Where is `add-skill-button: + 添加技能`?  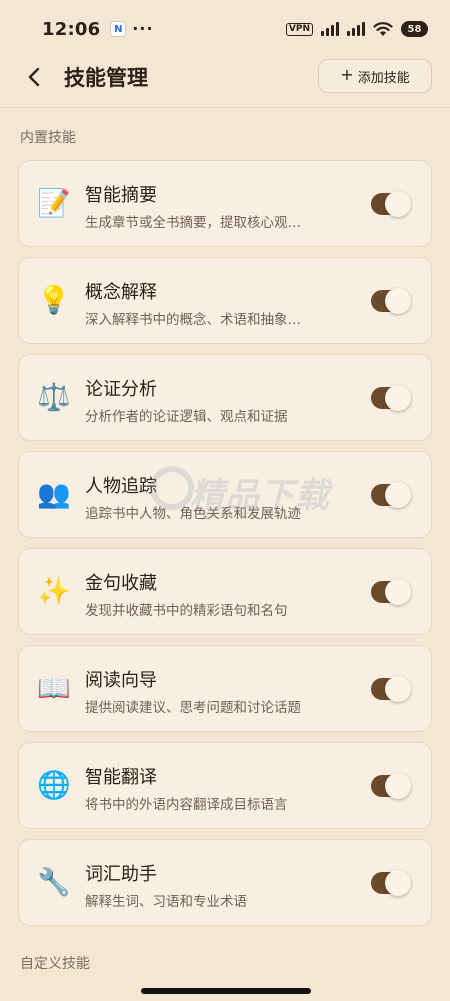
add-skill-button: + 添加技能 is located at coordinates (375, 76).